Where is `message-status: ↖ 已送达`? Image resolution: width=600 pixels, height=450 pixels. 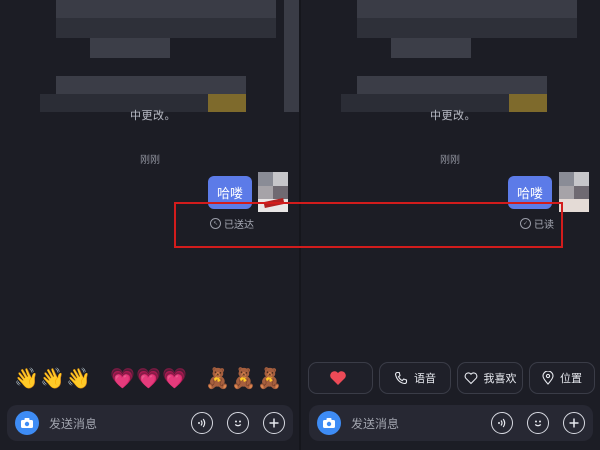 message-status: ↖ 已送达 is located at coordinates (232, 223).